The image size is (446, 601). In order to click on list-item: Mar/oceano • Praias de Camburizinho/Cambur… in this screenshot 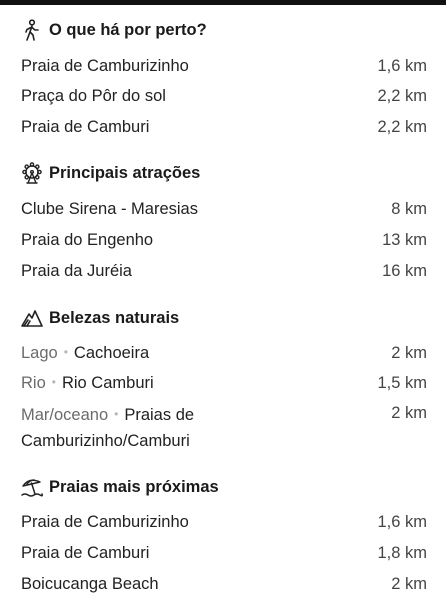, I will do `click(224, 430)`.